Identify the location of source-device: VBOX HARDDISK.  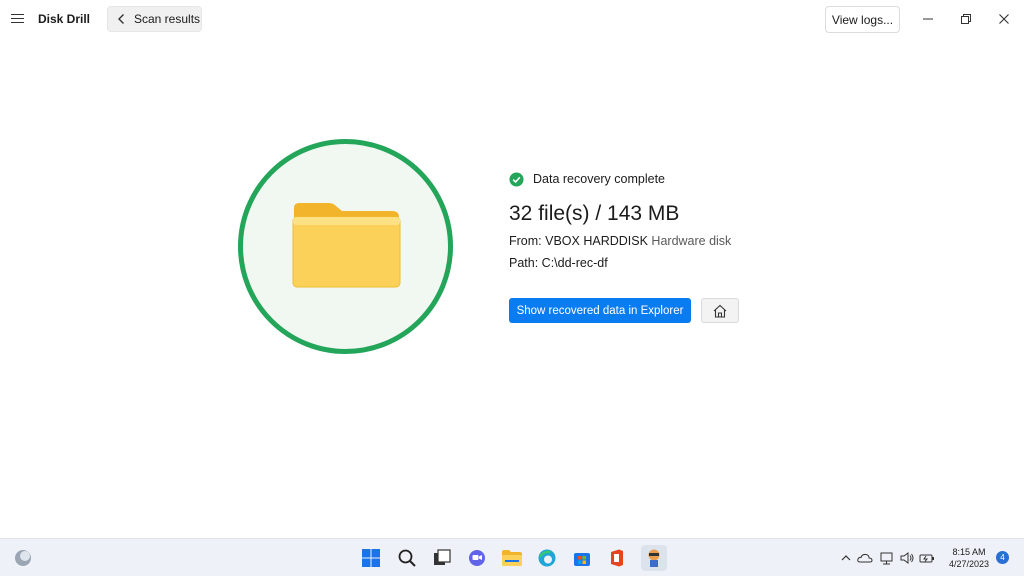
(596, 241).